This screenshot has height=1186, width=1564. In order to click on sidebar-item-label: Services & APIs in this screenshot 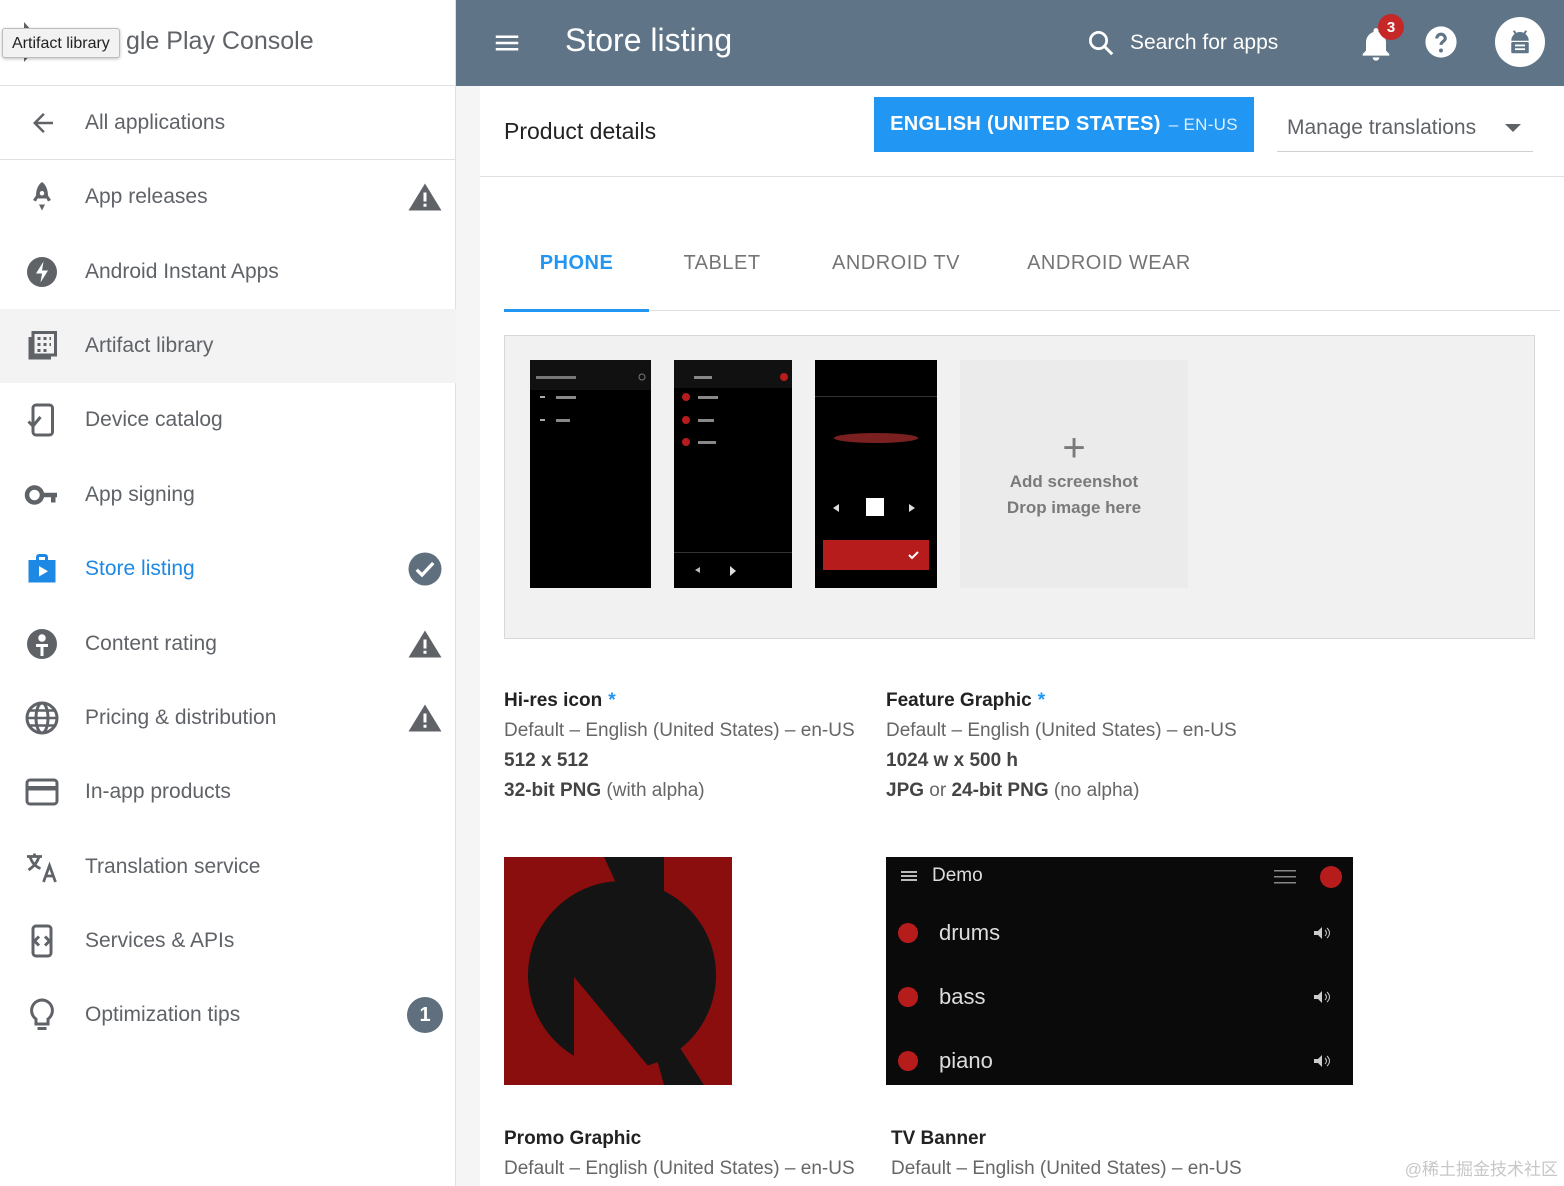, I will do `click(160, 941)`.